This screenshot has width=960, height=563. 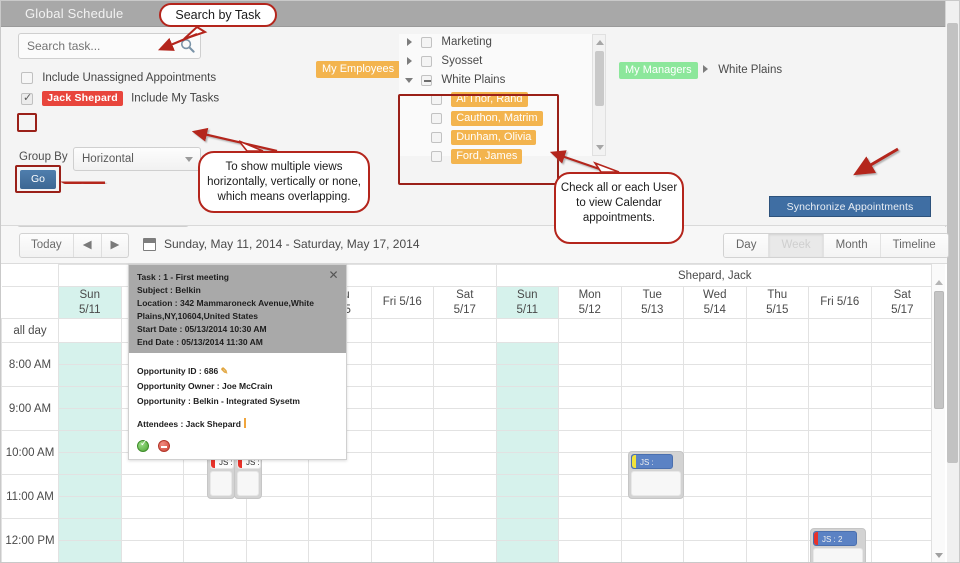 What do you see at coordinates (479, 101) in the screenshot?
I see `tree-item-althor-rand: Al'Thor, Rand` at bounding box center [479, 101].